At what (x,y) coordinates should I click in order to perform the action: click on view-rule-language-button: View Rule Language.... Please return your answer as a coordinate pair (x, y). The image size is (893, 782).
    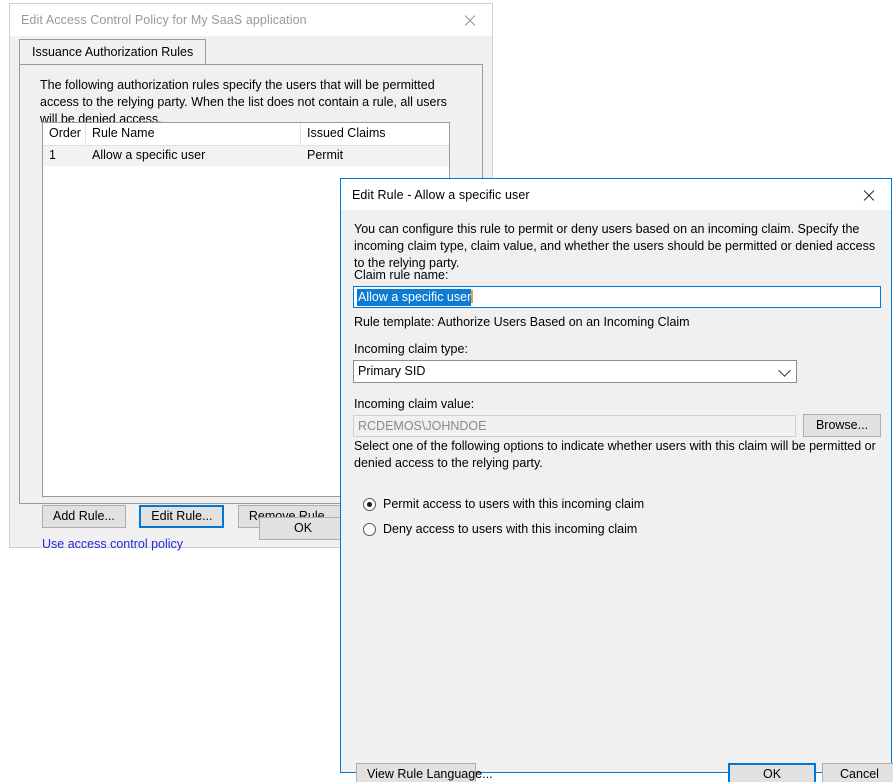
    Looking at the image, I should click on (424, 772).